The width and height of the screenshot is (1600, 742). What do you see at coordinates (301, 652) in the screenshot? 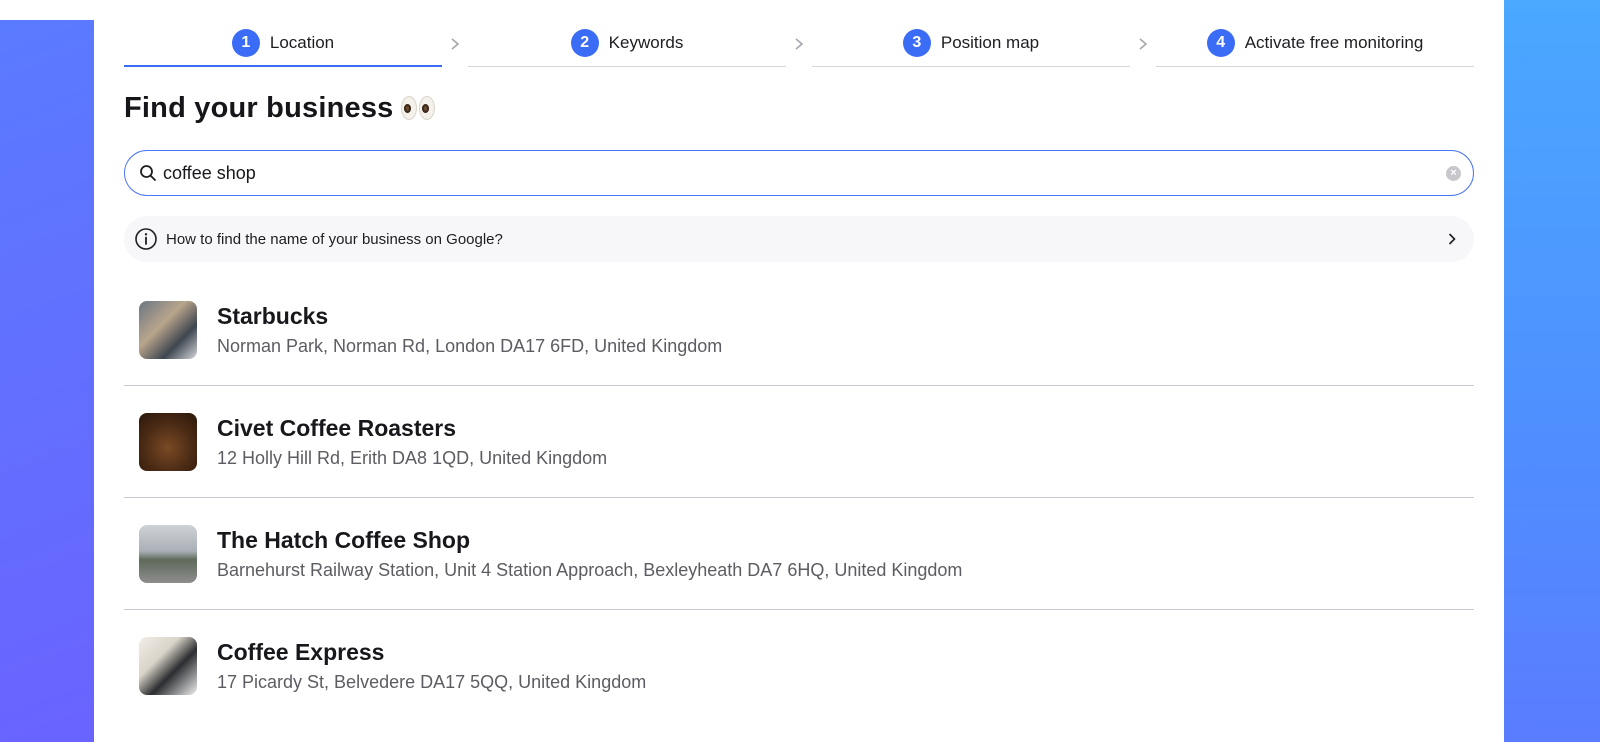
I see `business-name: Coffee Express` at bounding box center [301, 652].